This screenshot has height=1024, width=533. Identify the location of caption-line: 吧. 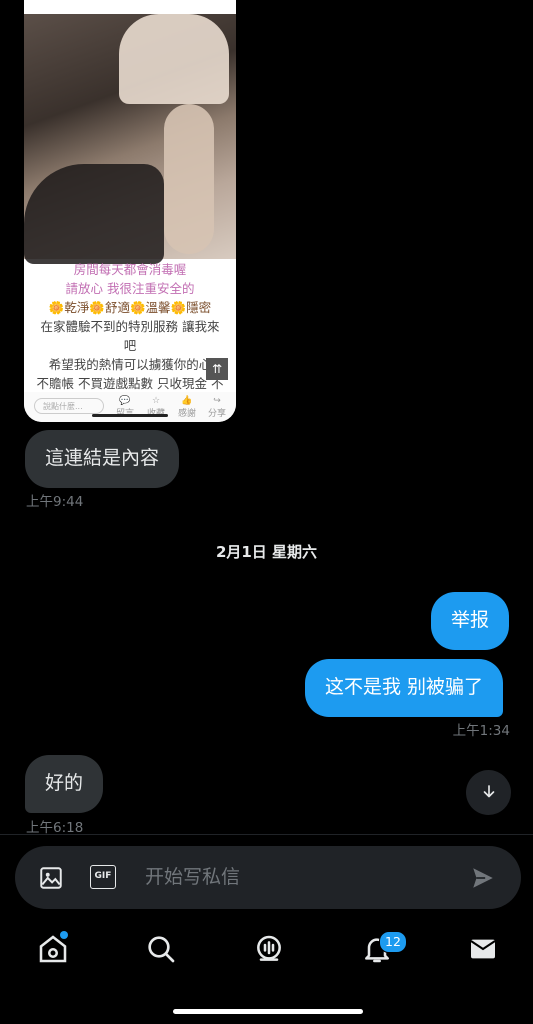
(130, 345).